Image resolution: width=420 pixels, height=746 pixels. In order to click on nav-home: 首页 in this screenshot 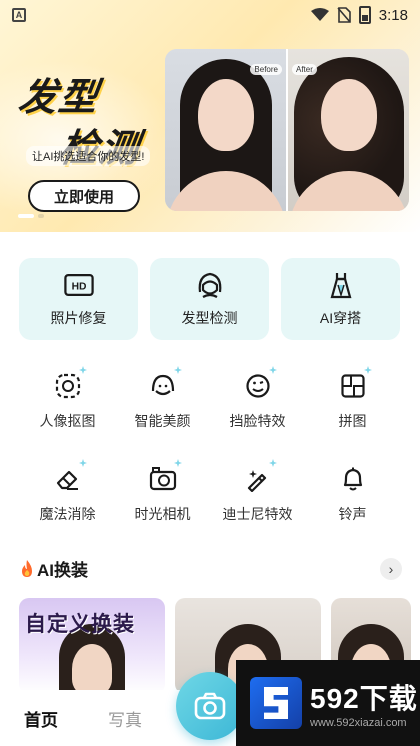, I will do `click(41, 718)`.